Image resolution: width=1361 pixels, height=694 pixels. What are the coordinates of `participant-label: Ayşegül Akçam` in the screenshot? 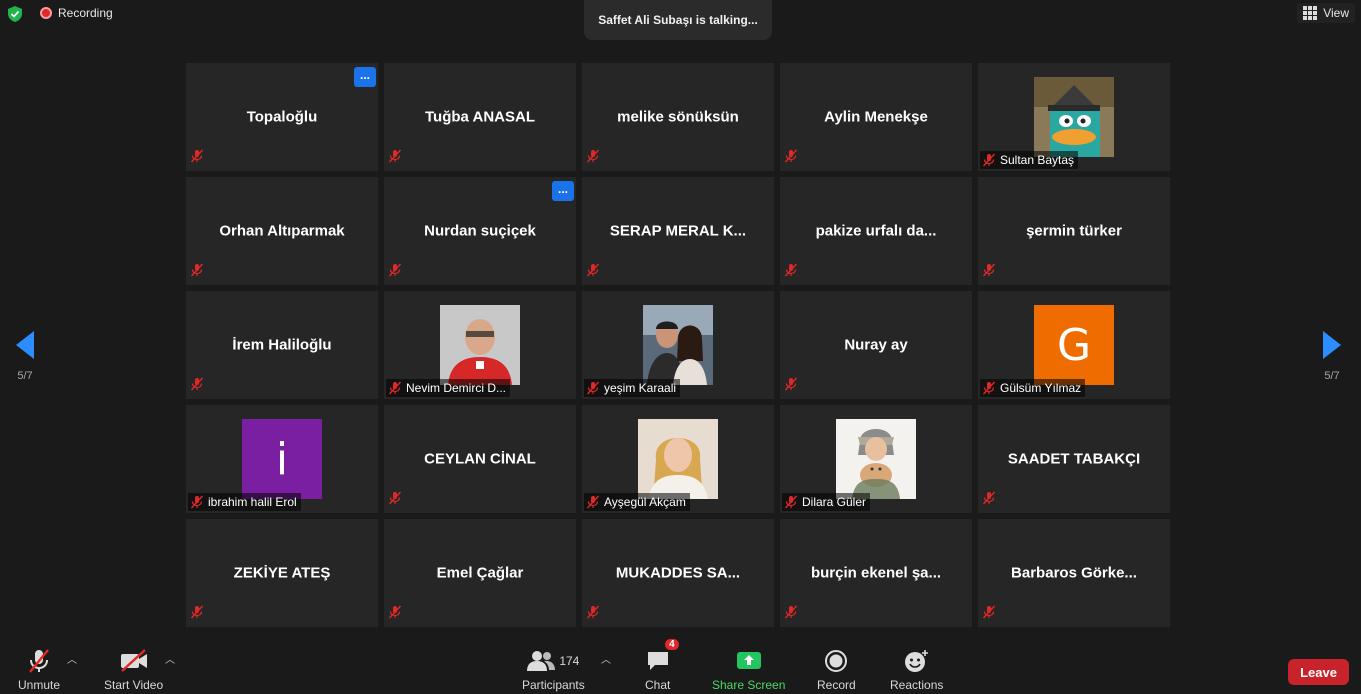 It's located at (637, 502).